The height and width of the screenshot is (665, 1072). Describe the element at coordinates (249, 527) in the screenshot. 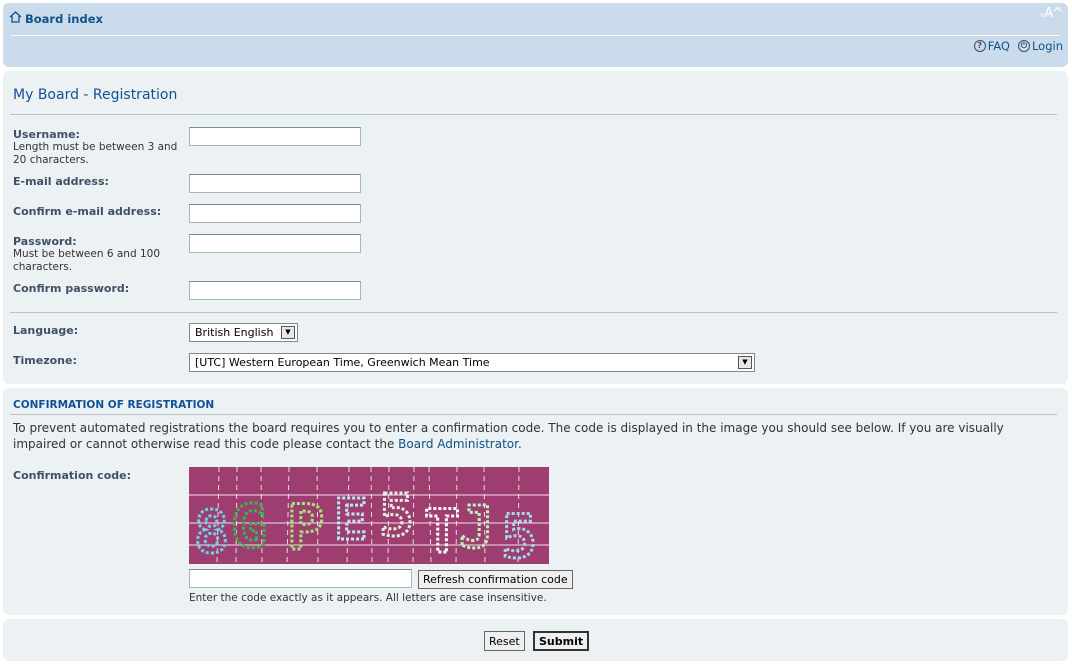

I see `captcha-glyph: G` at that location.